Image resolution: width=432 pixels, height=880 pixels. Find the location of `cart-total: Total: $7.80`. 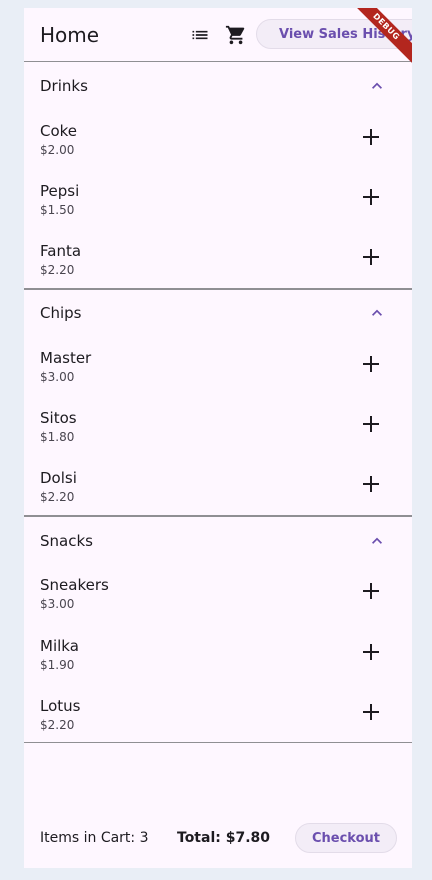

cart-total: Total: $7.80 is located at coordinates (224, 838).